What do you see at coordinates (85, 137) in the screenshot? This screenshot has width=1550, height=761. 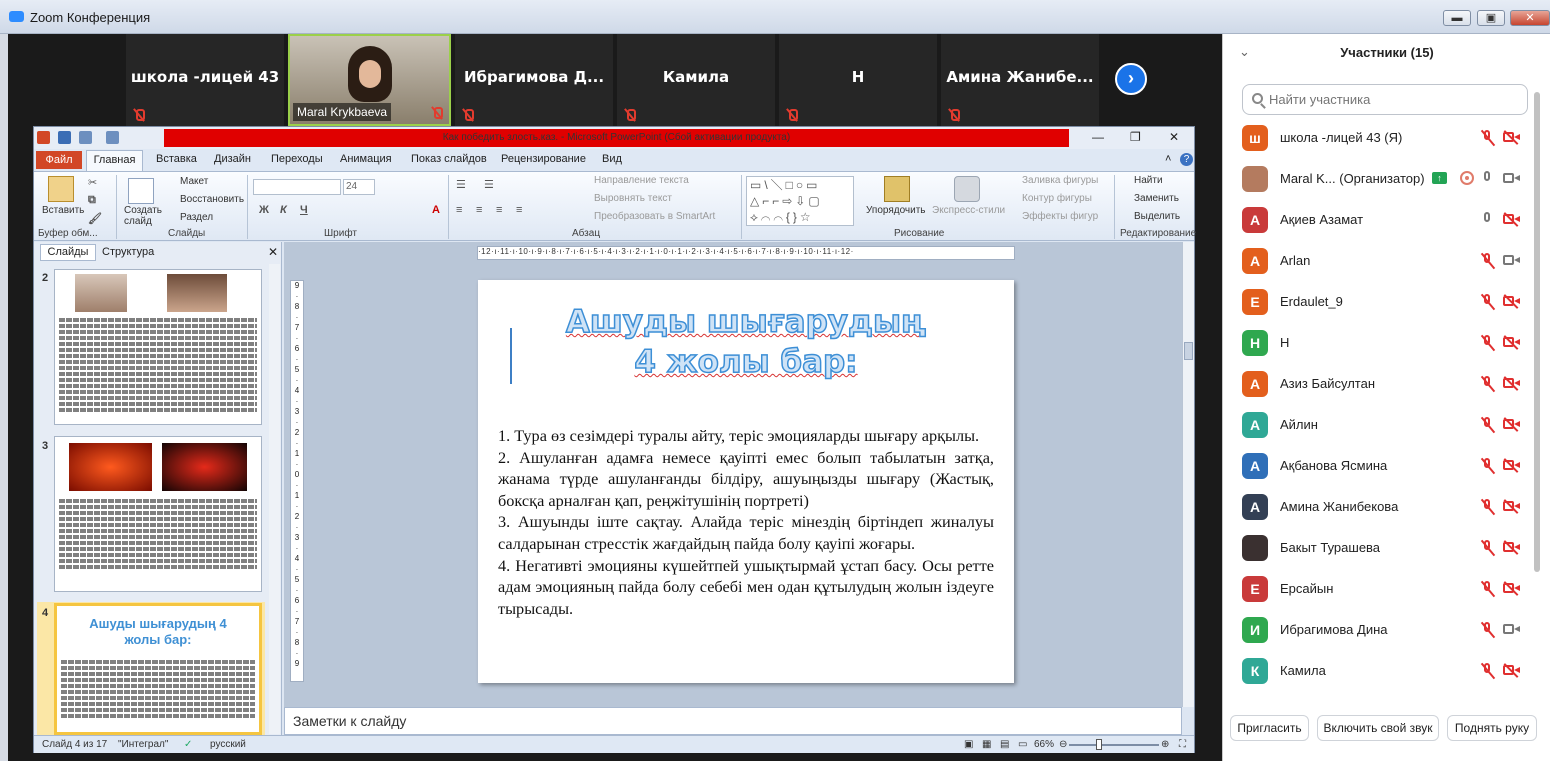 I see `undo-icon` at bounding box center [85, 137].